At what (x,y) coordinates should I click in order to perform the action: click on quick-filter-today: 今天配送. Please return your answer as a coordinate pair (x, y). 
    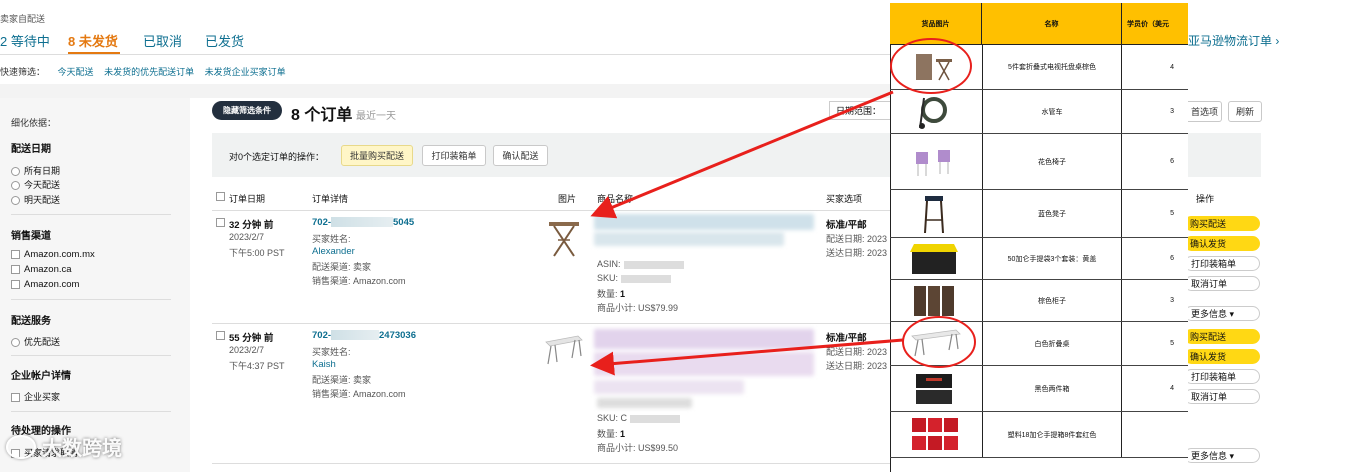
    Looking at the image, I should click on (76, 72).